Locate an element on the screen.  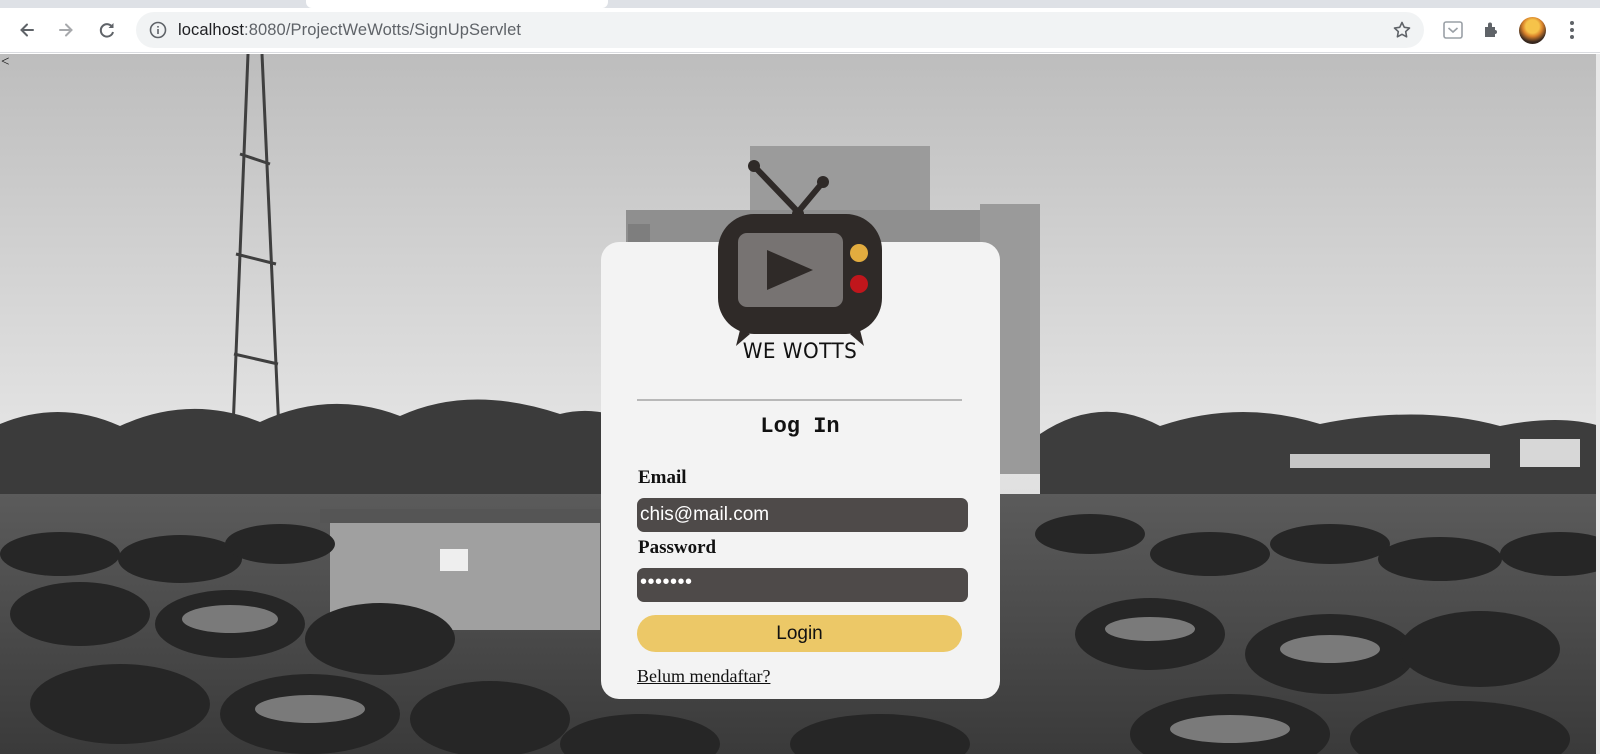
tab-strip is located at coordinates (800, 4).